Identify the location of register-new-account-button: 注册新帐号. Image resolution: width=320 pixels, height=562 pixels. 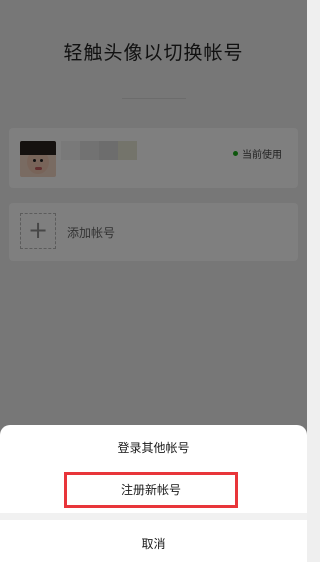
(151, 490).